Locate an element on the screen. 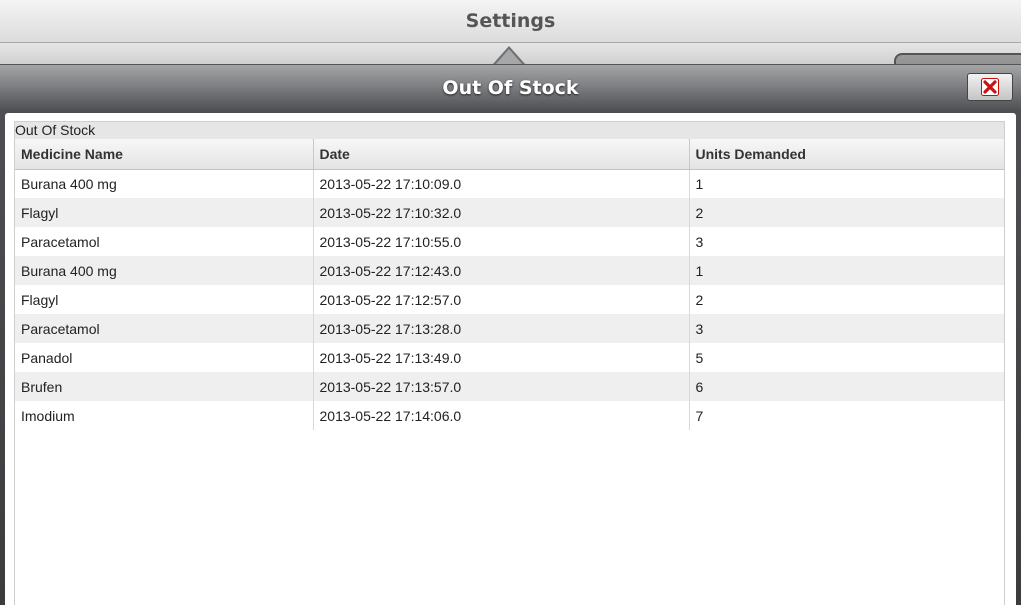  cell-units-demanded: 6 is located at coordinates (846, 386).